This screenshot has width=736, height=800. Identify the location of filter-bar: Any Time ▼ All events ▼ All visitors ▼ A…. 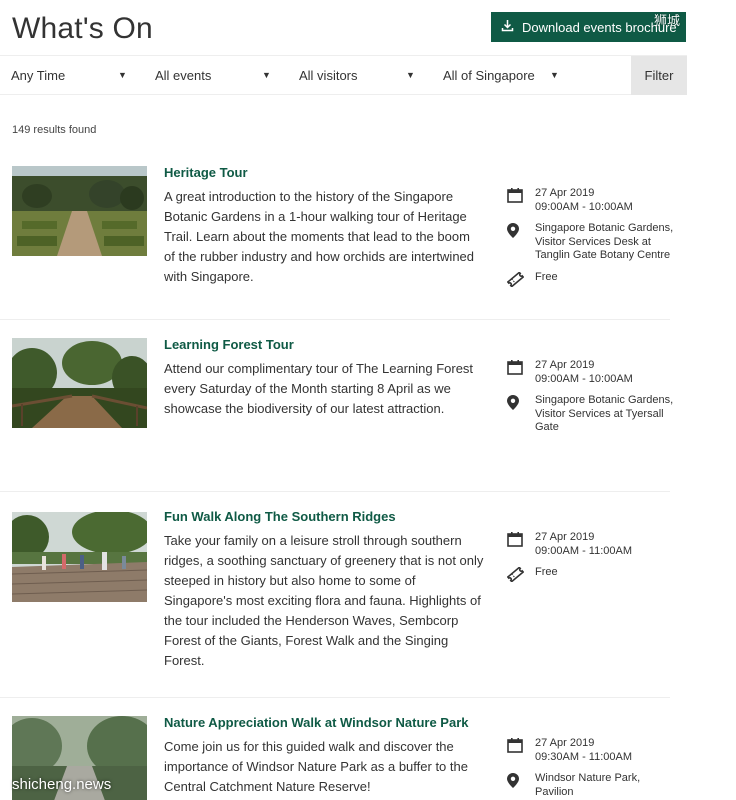
(343, 75).